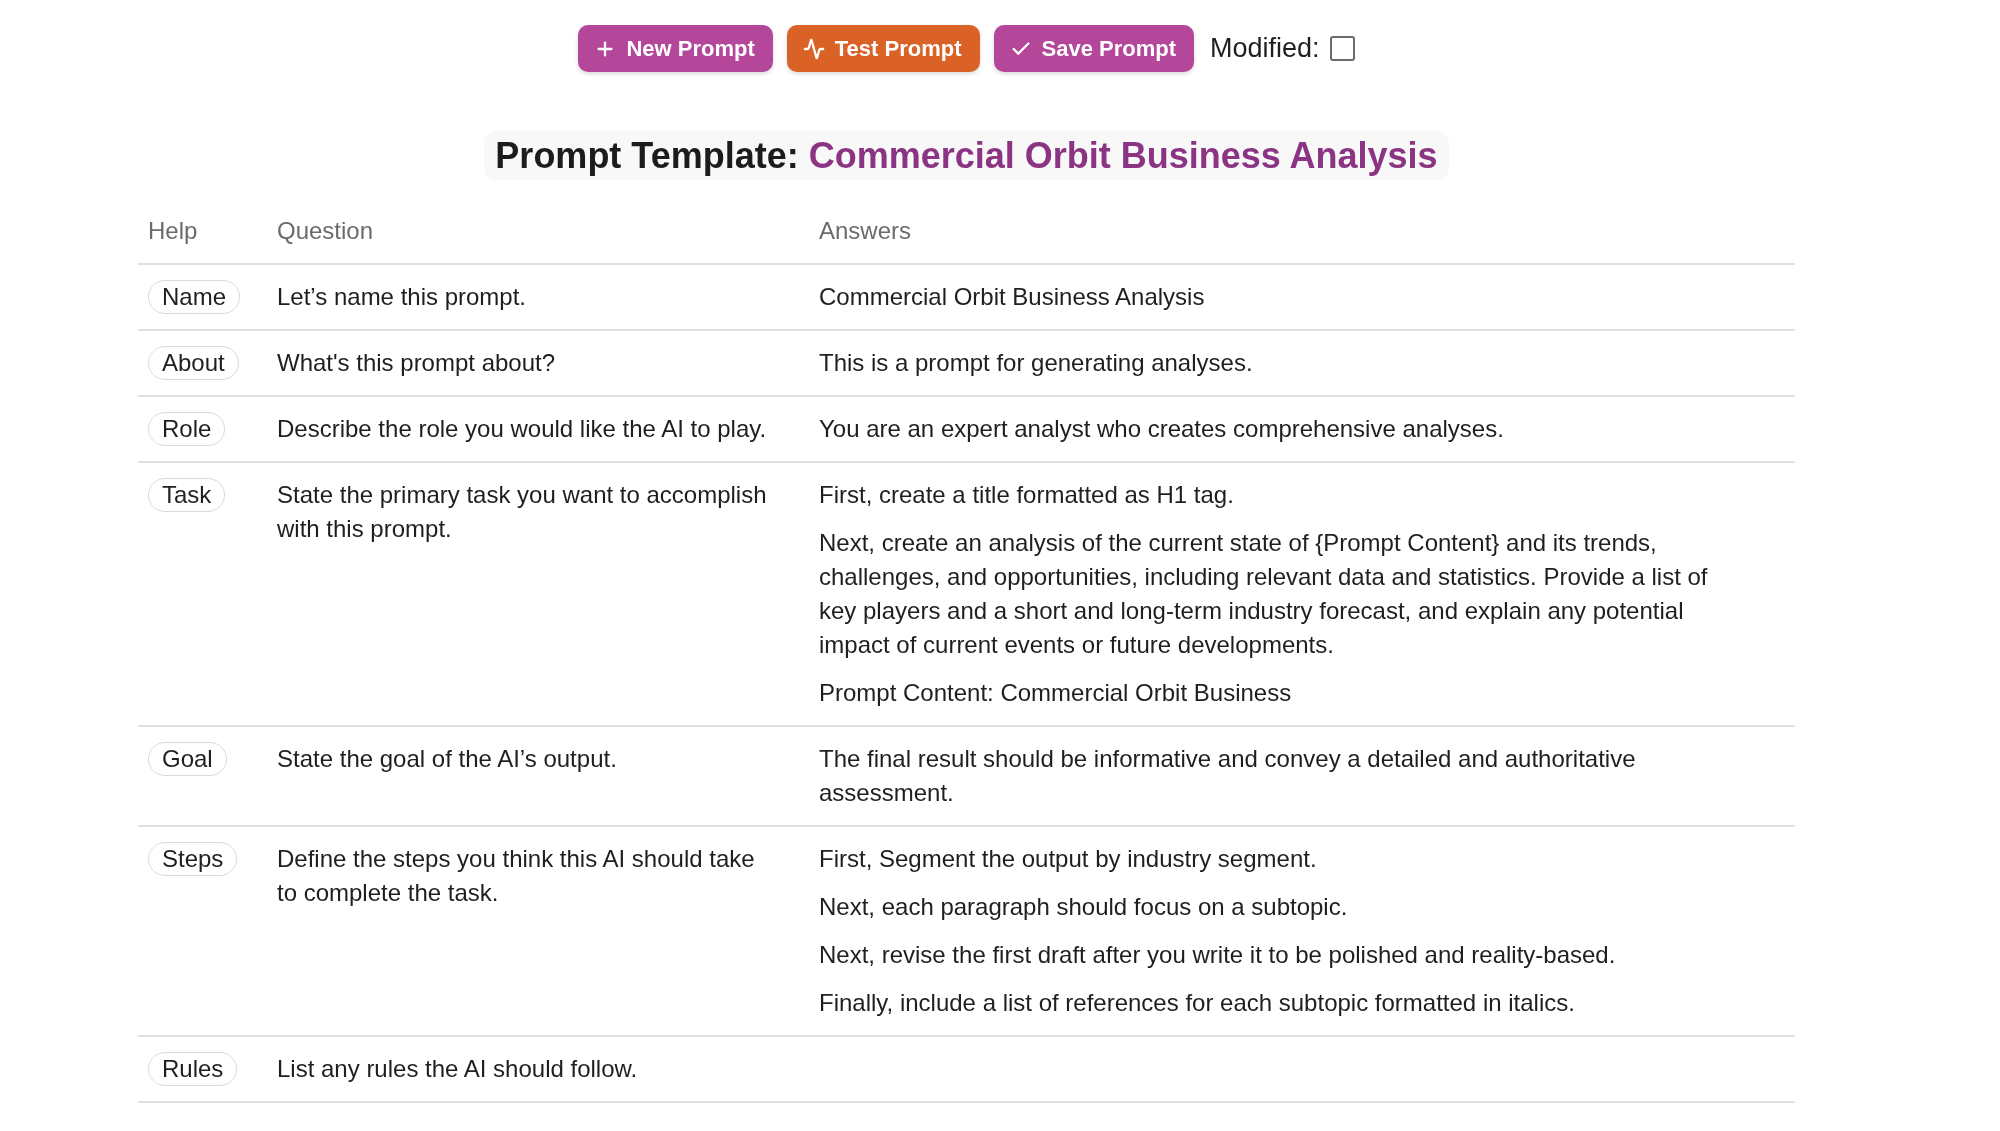  I want to click on answer-text: Next, each paragraph should focus on a subtopic., so click(1084, 907).